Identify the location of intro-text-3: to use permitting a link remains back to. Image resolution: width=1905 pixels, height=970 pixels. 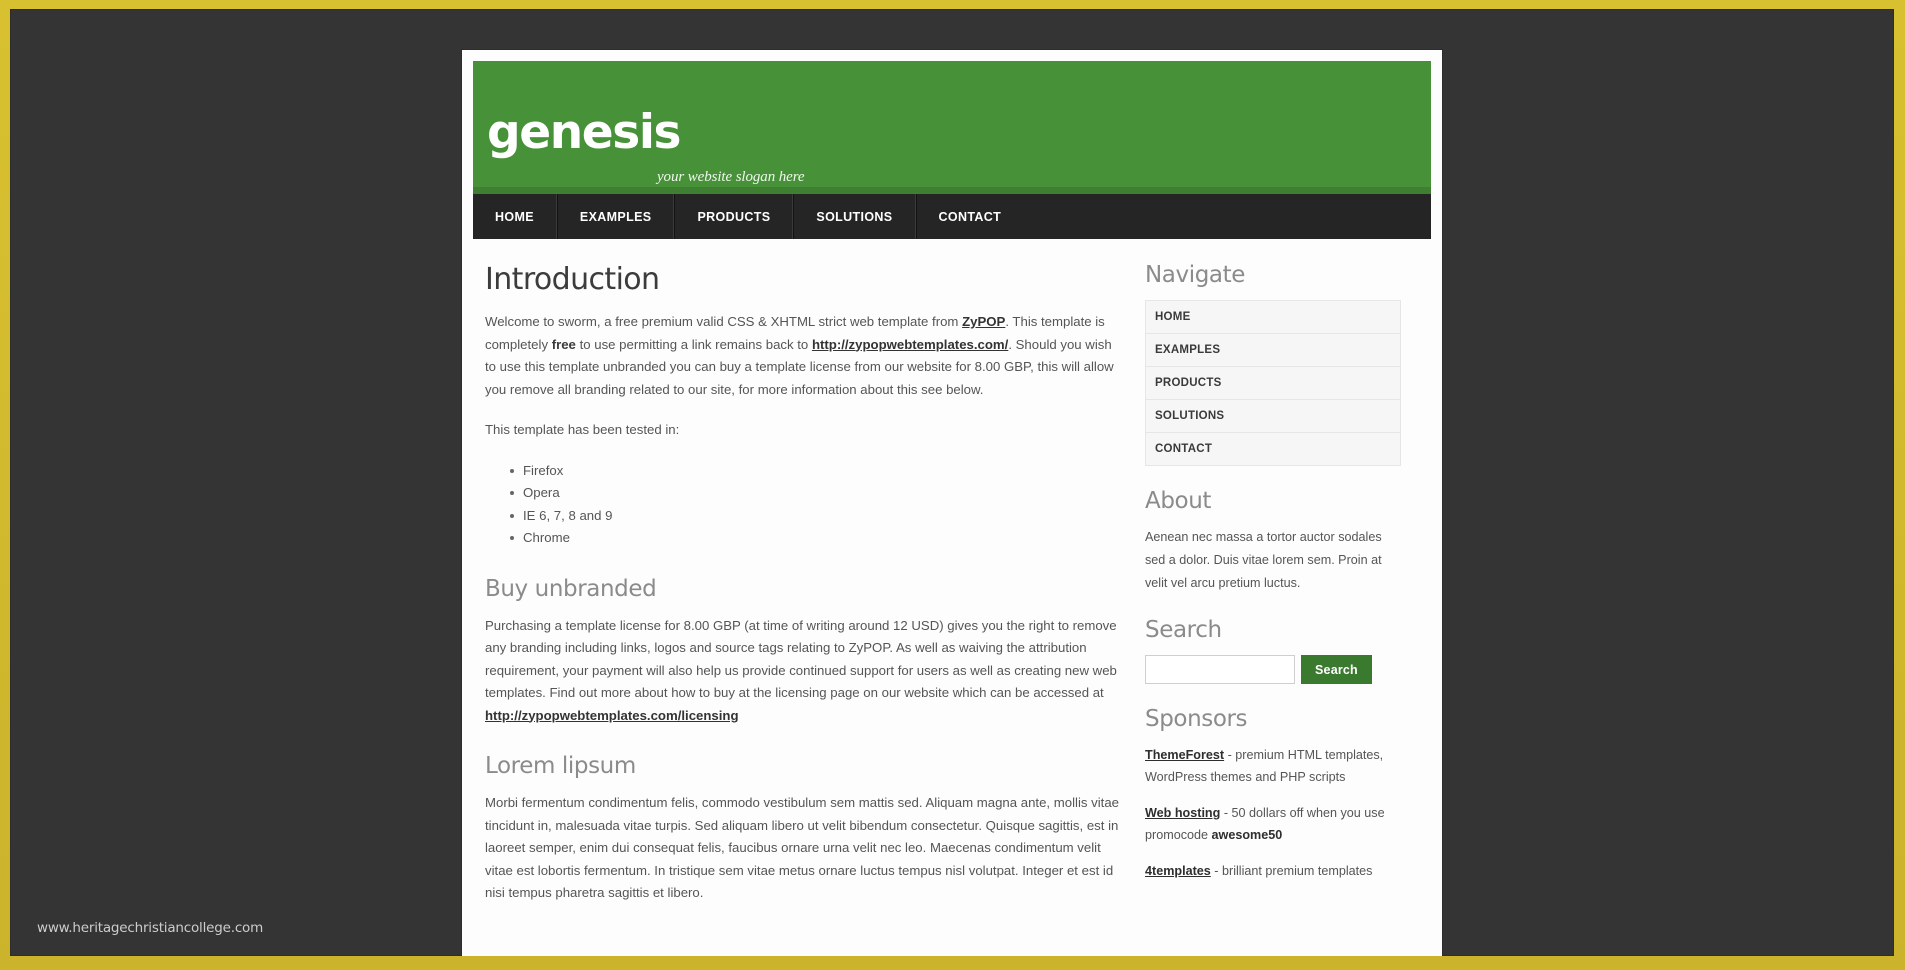
(693, 344).